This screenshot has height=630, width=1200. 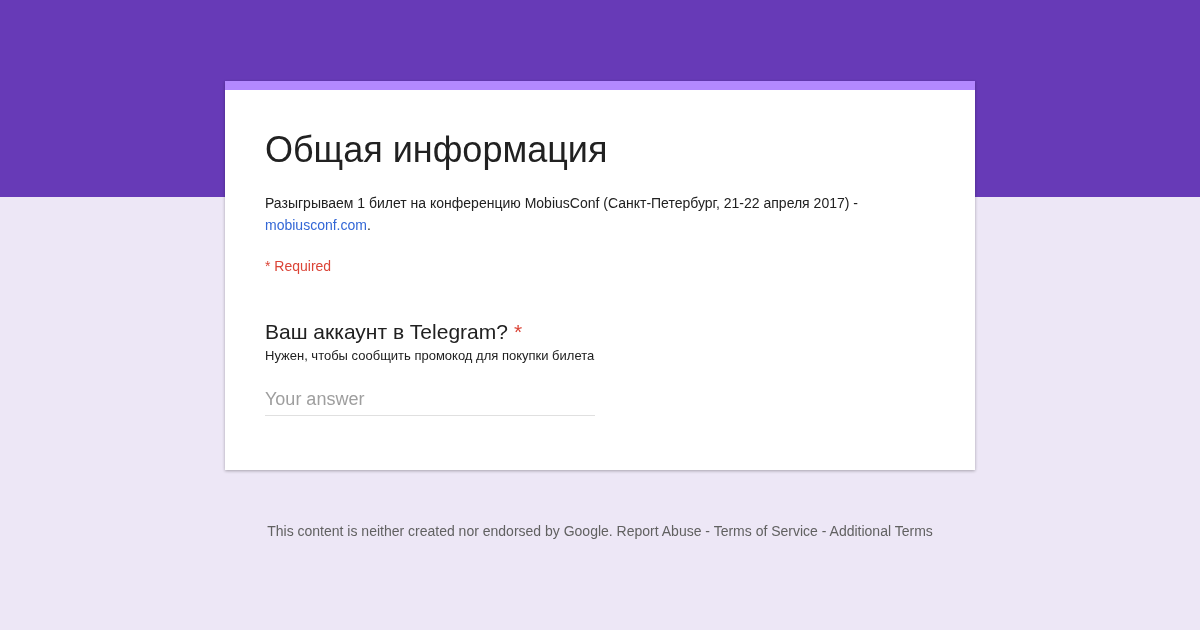 What do you see at coordinates (562, 214) in the screenshot?
I see `form-description: Разыгрываем 1 билет на конференцию MobiusConf (Санкт-Петербург, 21-22 апреля 2017) - mobiusconf.com.` at bounding box center [562, 214].